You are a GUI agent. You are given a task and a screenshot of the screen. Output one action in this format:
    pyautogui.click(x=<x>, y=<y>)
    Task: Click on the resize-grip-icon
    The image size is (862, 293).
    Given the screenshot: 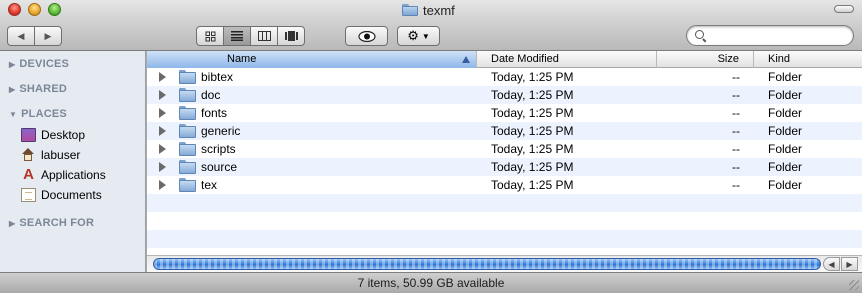 What is the action you would take?
    pyautogui.click(x=854, y=285)
    